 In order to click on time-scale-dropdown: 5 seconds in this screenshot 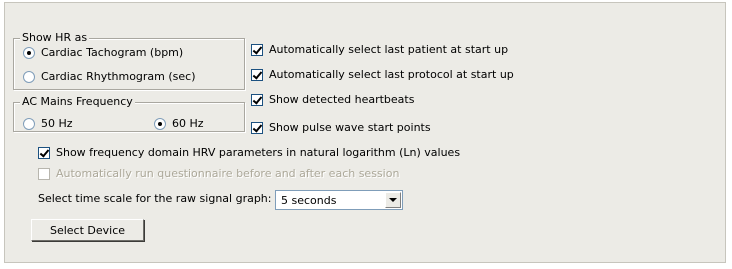, I will do `click(339, 200)`.